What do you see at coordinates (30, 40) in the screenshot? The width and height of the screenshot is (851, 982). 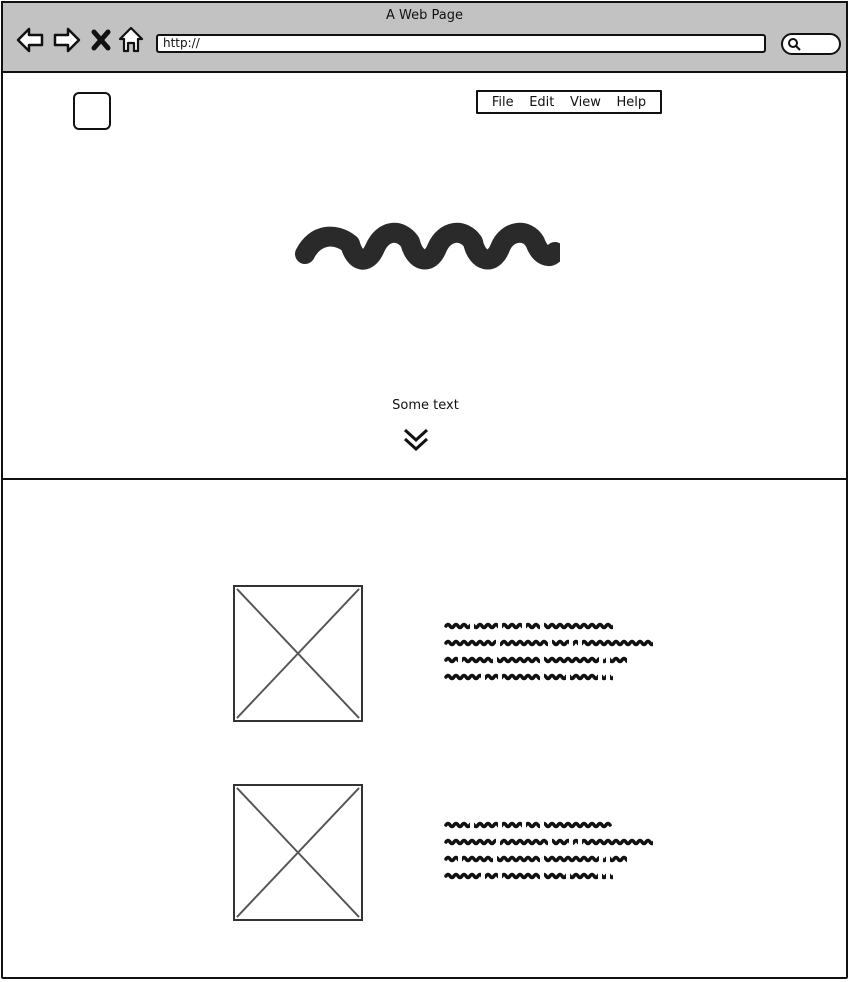 I see `back-arrow-icon` at bounding box center [30, 40].